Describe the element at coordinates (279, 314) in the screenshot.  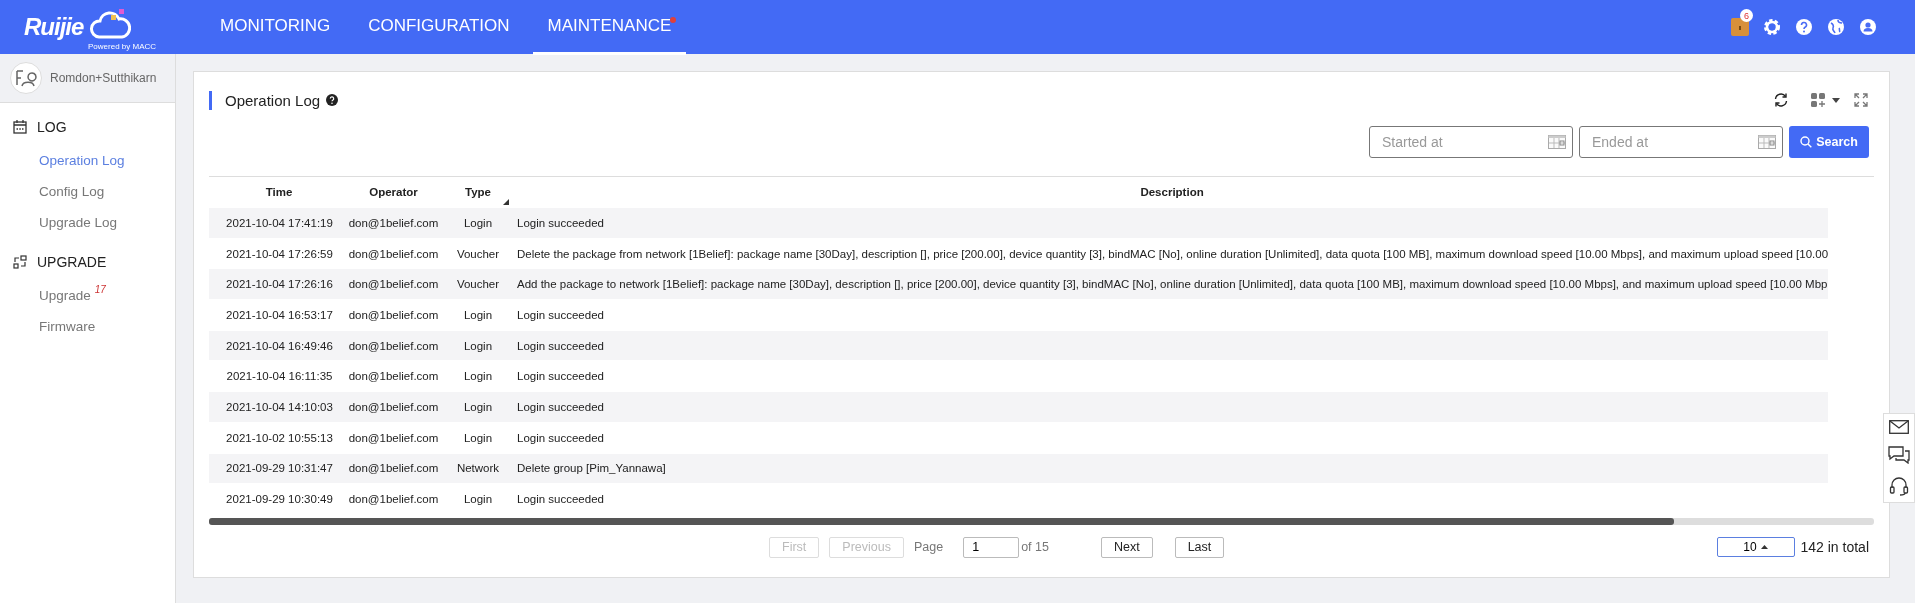
I see `time-cell: 2021-10-04 16:53:17` at that location.